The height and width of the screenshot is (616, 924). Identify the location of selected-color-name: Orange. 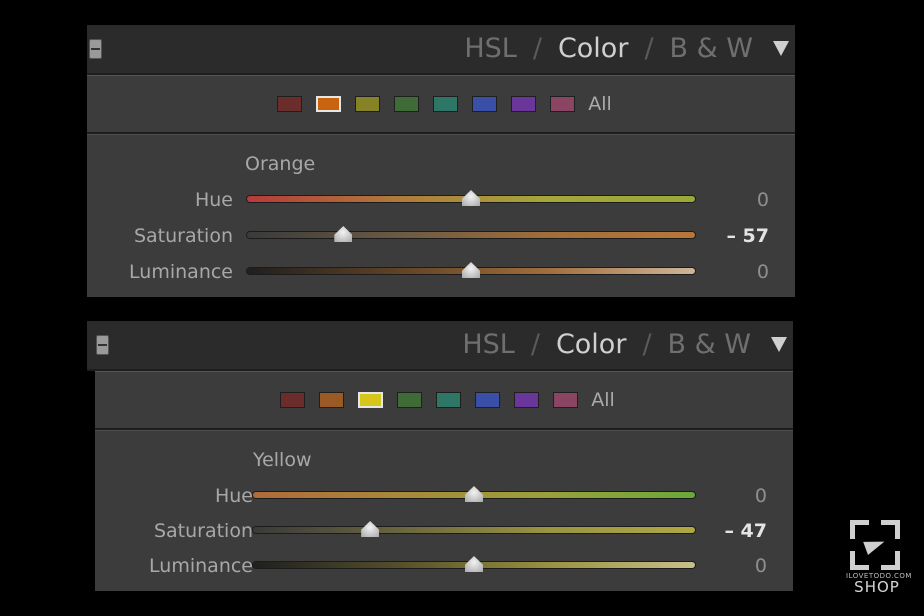
(280, 164).